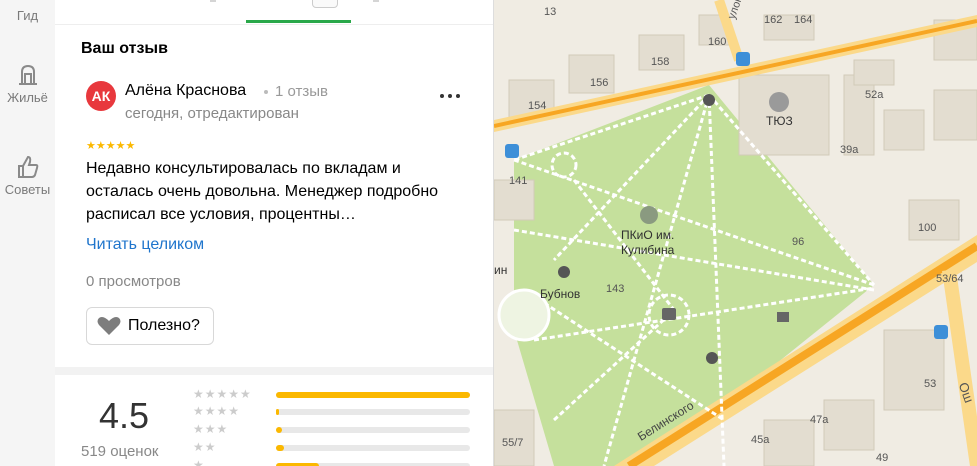  What do you see at coordinates (101, 96) in the screenshot?
I see `avatar: АК` at bounding box center [101, 96].